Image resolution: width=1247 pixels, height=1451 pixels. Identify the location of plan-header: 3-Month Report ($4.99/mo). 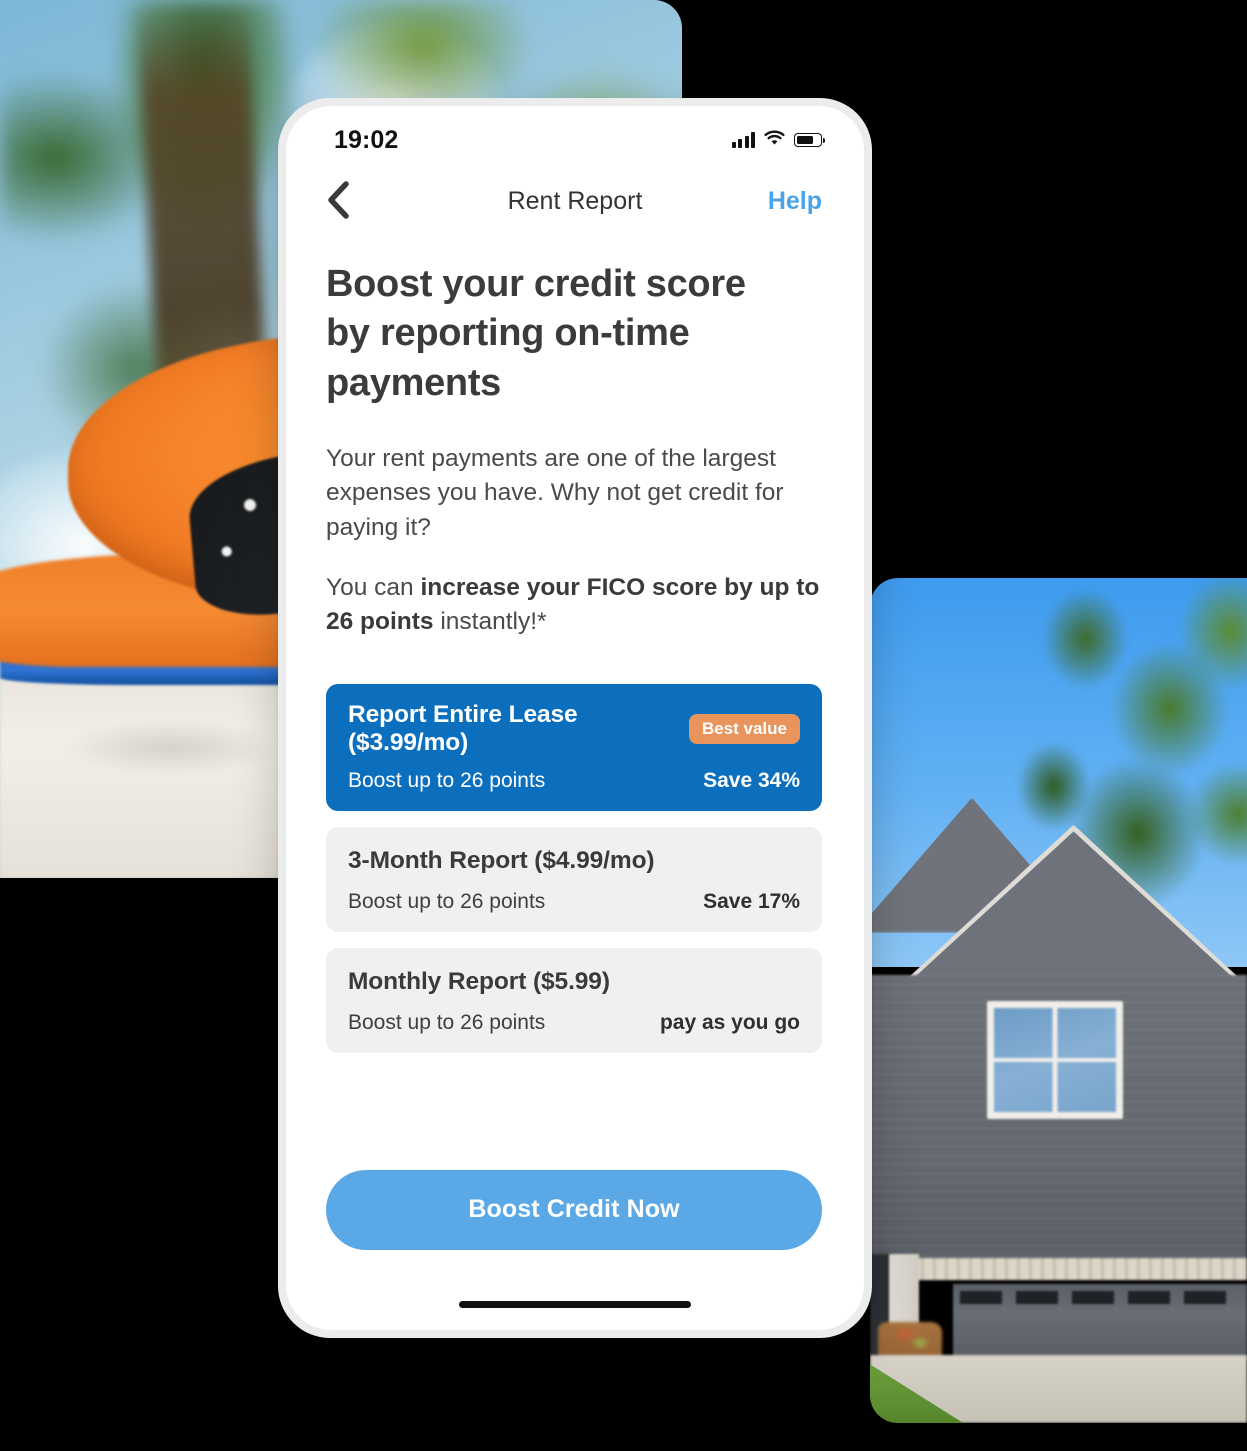
(574, 861).